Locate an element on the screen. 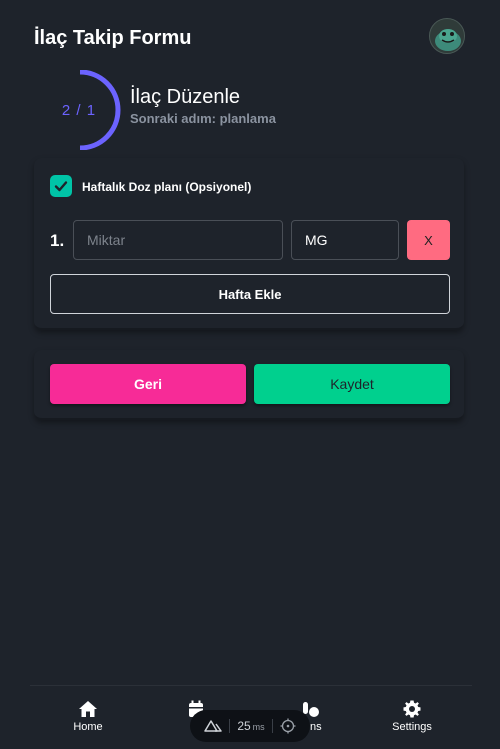  home-icon is located at coordinates (88, 709).